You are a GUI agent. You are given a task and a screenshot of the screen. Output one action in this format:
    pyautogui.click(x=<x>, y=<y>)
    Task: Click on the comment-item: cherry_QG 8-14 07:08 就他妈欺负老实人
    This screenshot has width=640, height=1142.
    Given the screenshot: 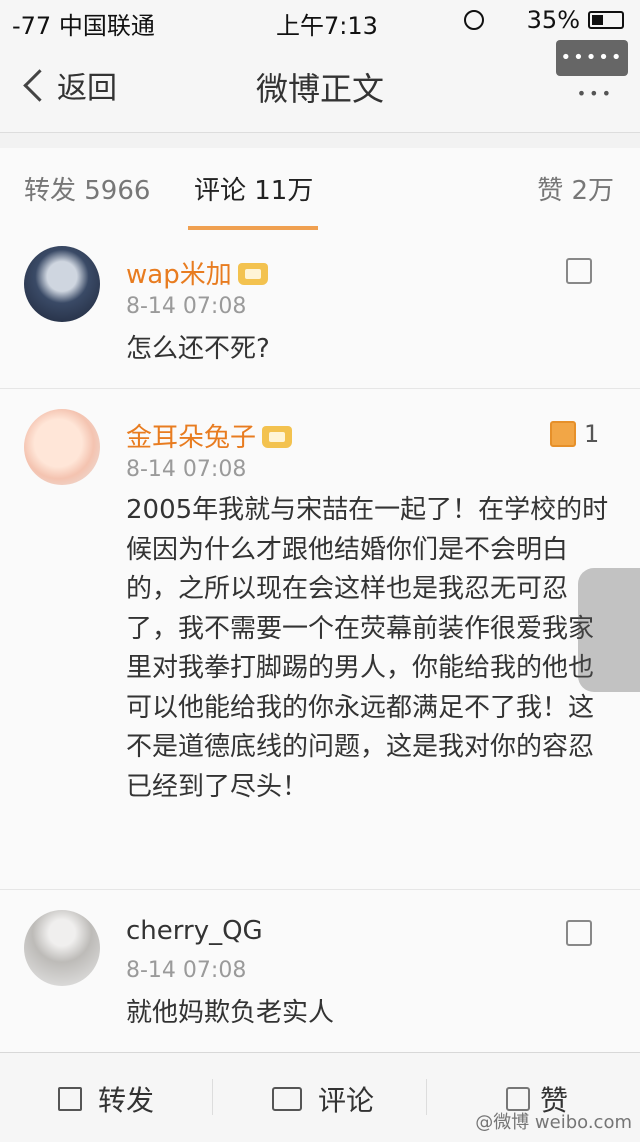 What is the action you would take?
    pyautogui.click(x=320, y=972)
    